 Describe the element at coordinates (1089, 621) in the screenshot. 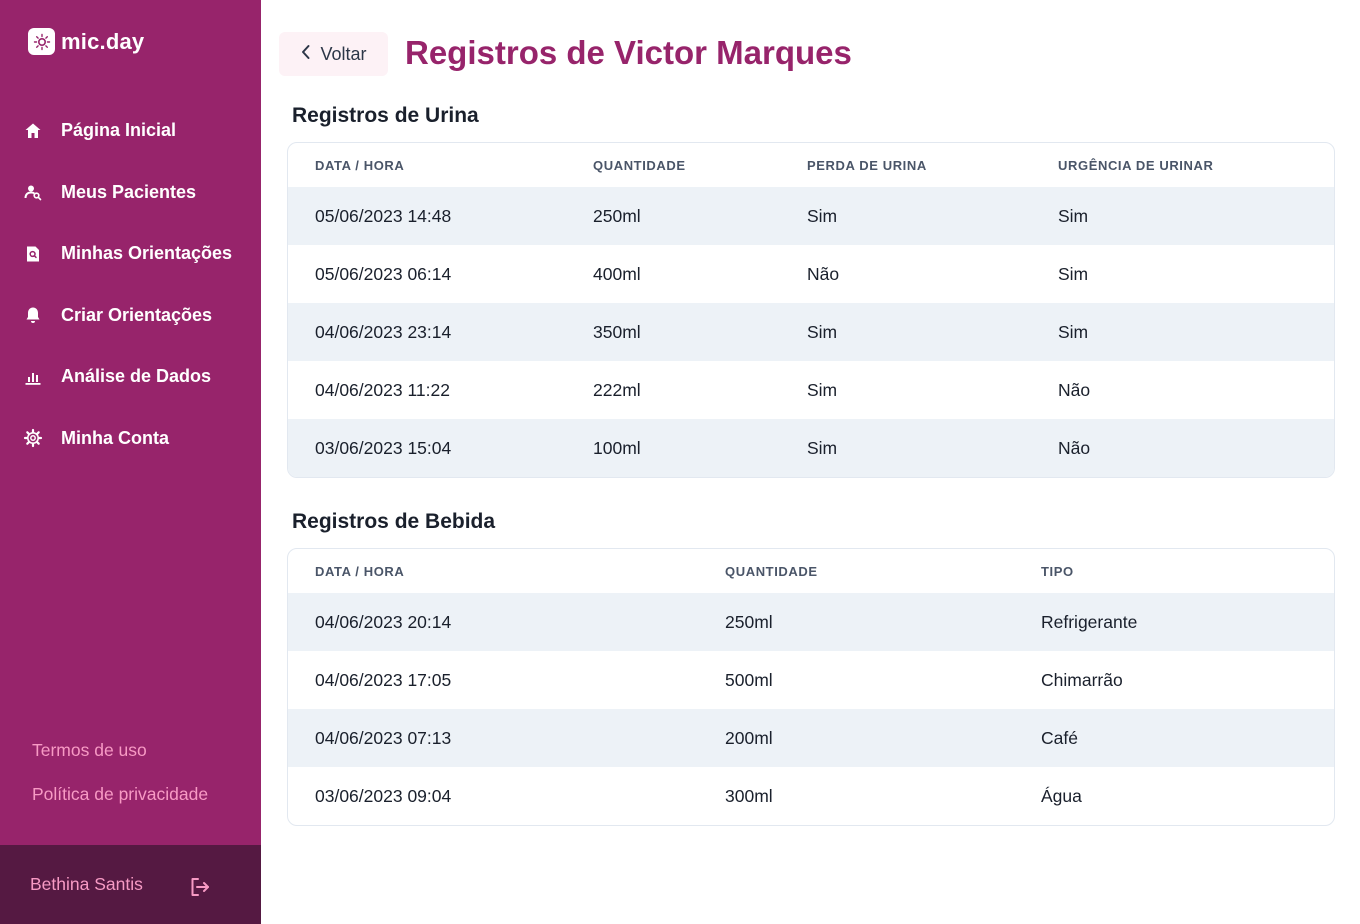

I see `cell-type: Refrigerante` at that location.